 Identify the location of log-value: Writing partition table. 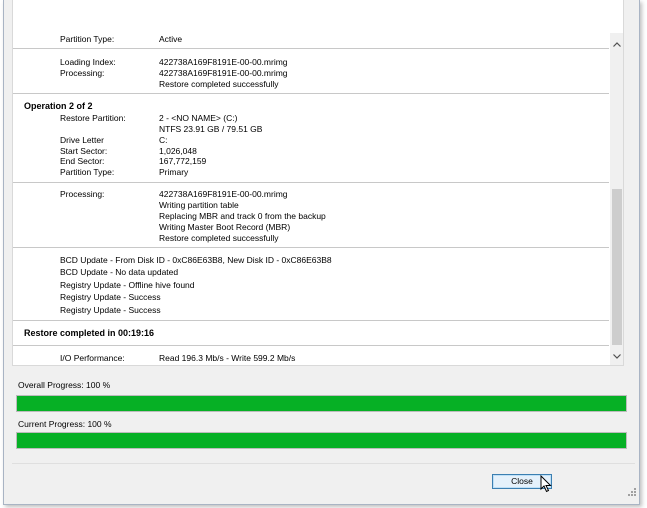
(199, 205).